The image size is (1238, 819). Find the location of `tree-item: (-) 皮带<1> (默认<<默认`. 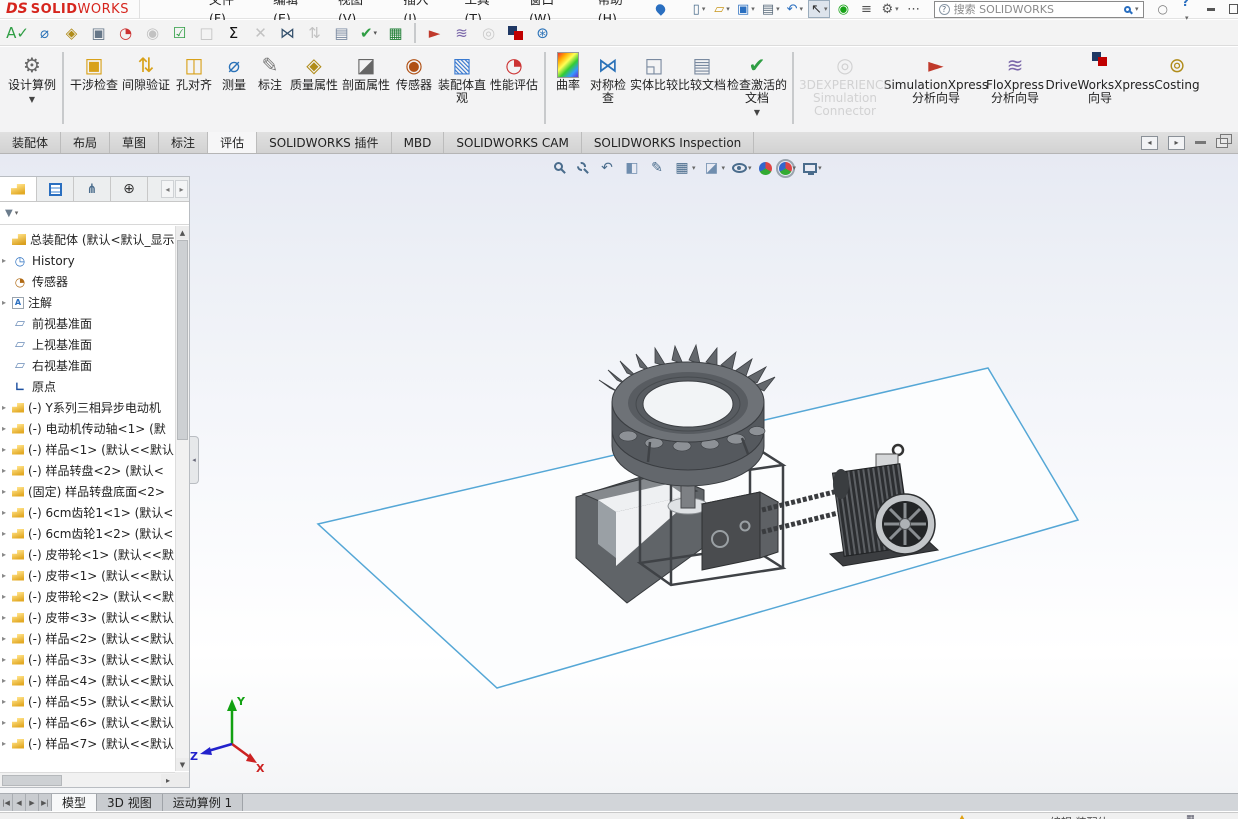

tree-item: (-) 皮带<1> (默认<<默认 is located at coordinates (87, 575).